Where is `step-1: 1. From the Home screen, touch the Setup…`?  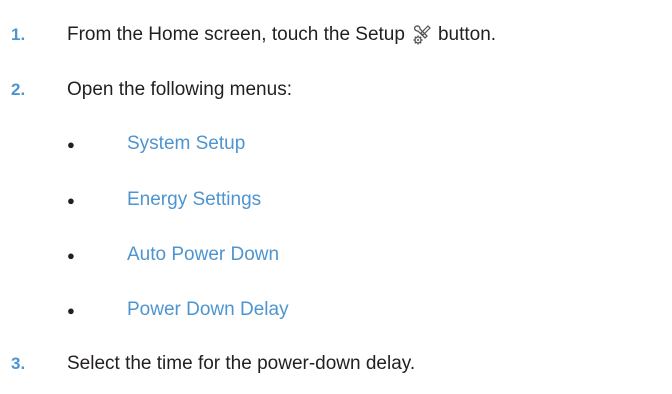 step-1: 1. From the Home screen, touch the Setup… is located at coordinates (336, 35).